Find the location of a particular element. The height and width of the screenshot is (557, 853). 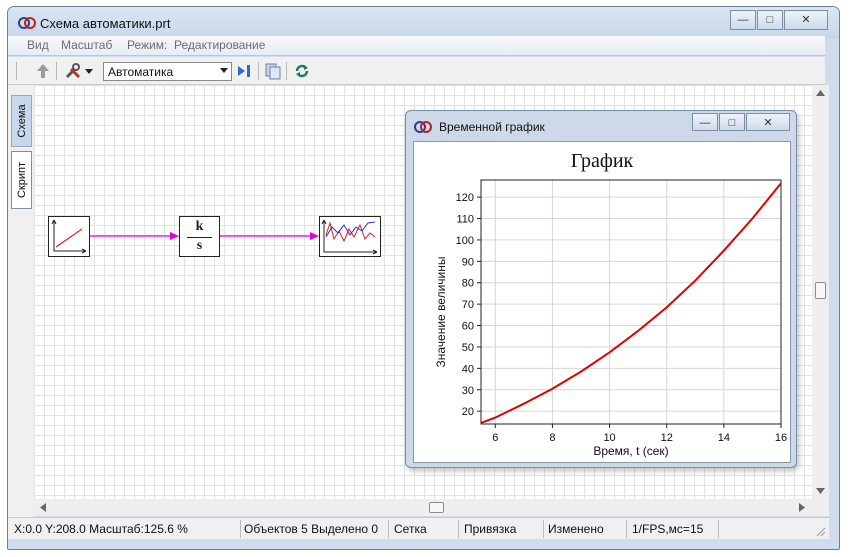

tab-scheme-label: Схема is located at coordinates (21, 121).